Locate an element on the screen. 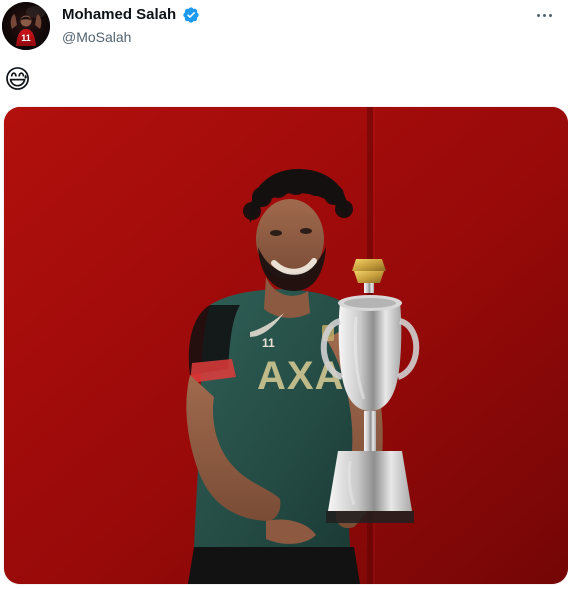 This screenshot has height=589, width=568. svg-text: 11 is located at coordinates (26, 38).